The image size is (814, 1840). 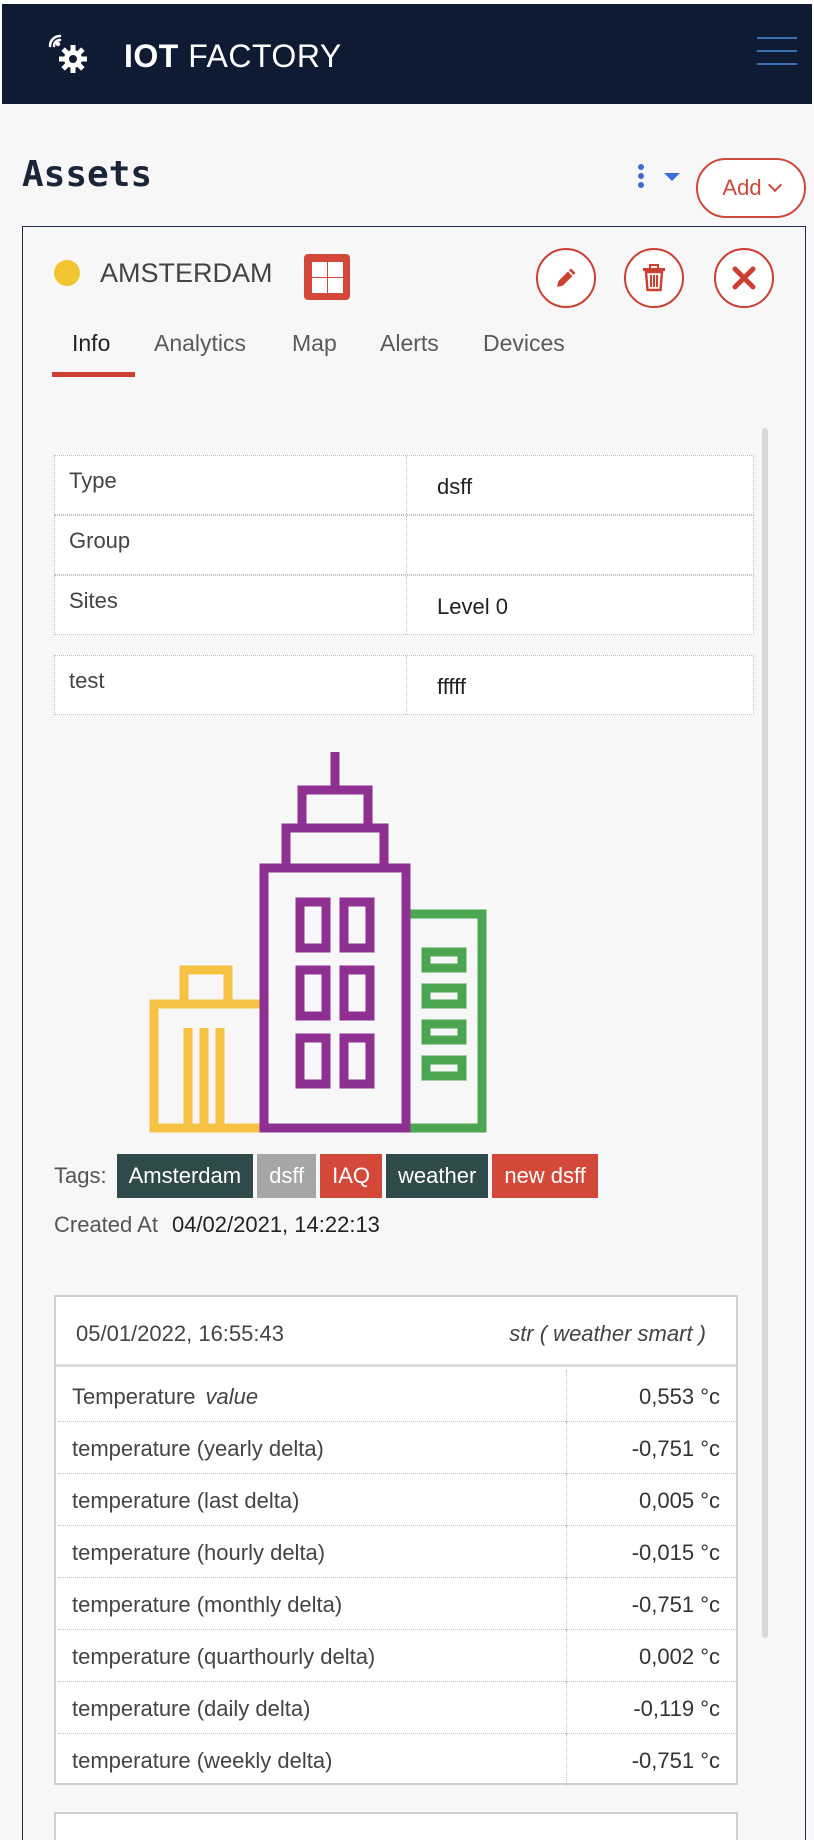 I want to click on measurement-name: temperature (daily delta), so click(x=191, y=1708).